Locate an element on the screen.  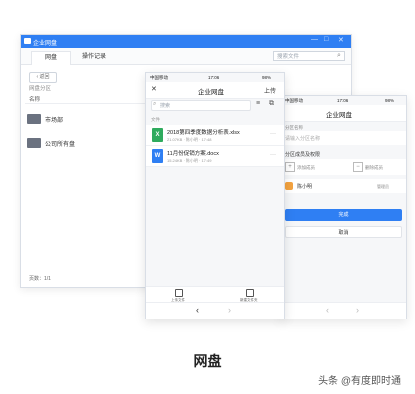
back-button: ‹ 返回 is located at coordinates (43, 77).